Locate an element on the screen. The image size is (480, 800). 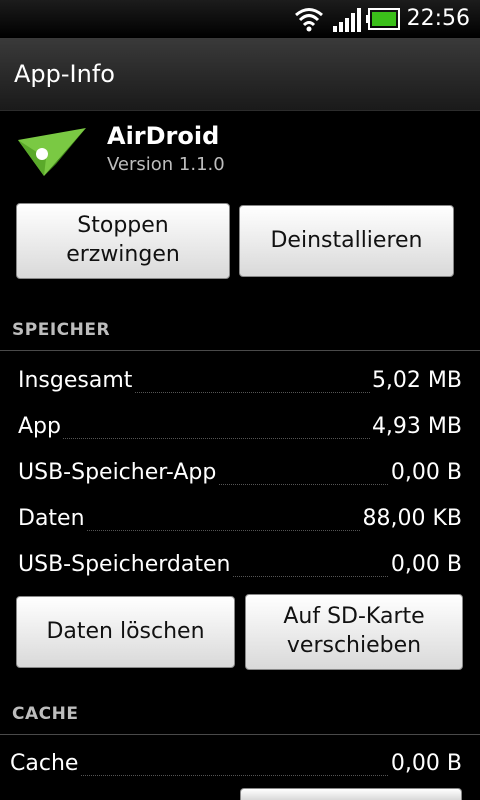
battery-icon is located at coordinates (383, 19).